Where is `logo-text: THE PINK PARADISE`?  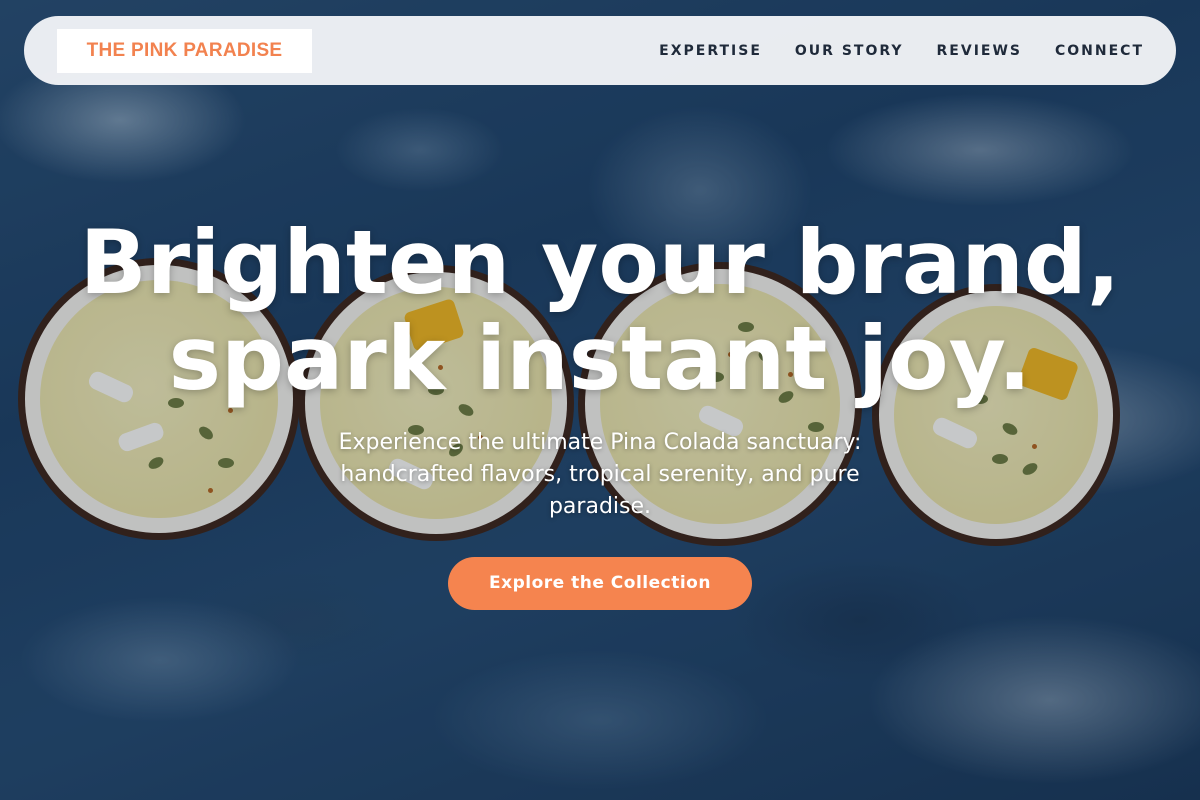
logo-text: THE PINK PARADISE is located at coordinates (184, 50).